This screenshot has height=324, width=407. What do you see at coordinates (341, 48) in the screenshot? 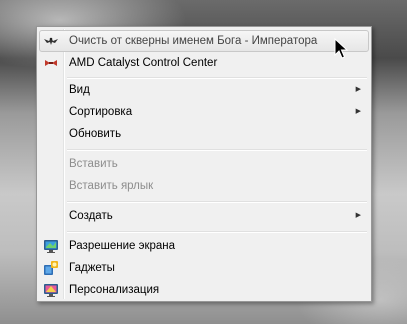
I see `mouse-pointer-icon` at bounding box center [341, 48].